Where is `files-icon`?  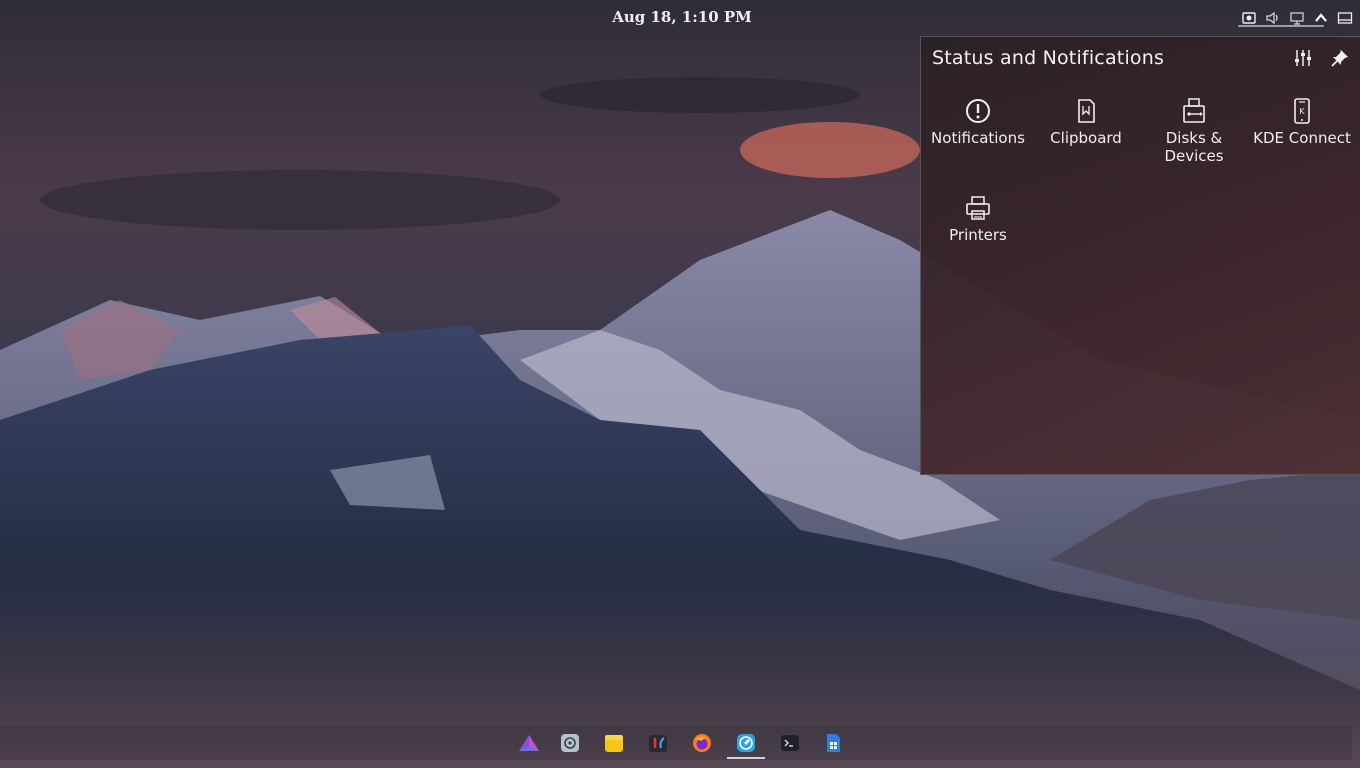 files-icon is located at coordinates (614, 743).